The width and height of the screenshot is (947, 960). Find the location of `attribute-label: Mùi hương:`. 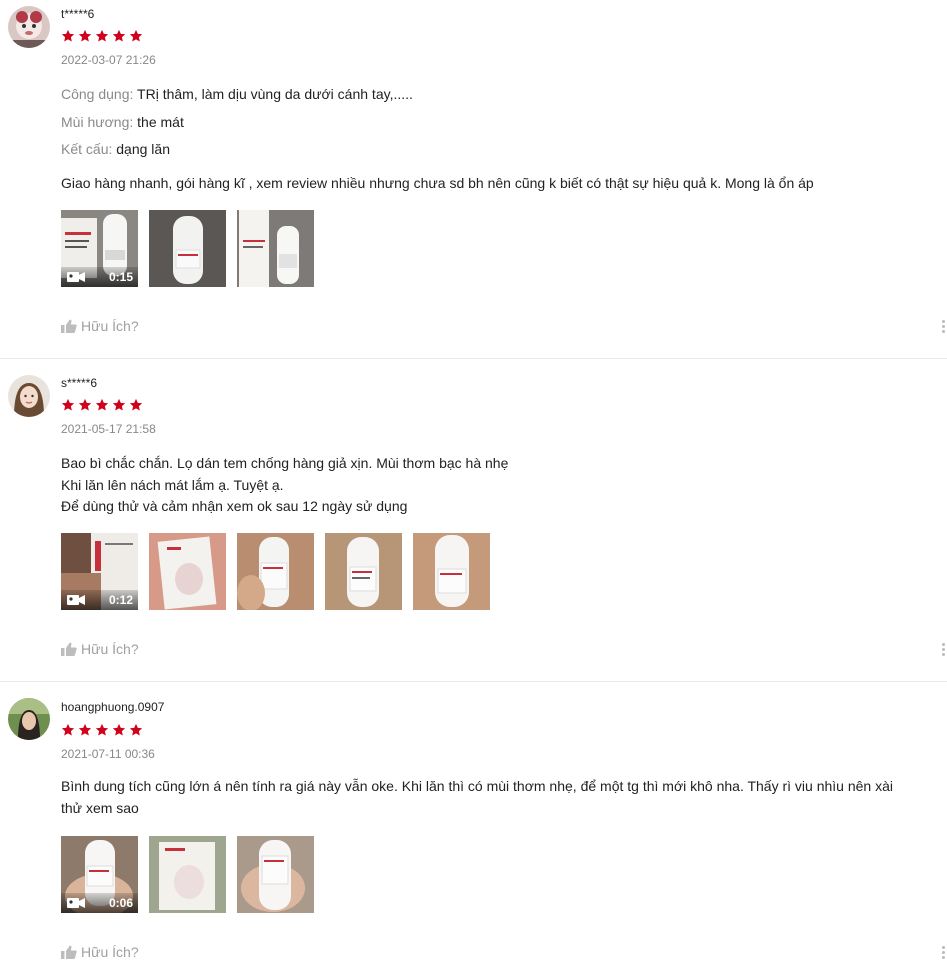

attribute-label: Mùi hương: is located at coordinates (97, 122).